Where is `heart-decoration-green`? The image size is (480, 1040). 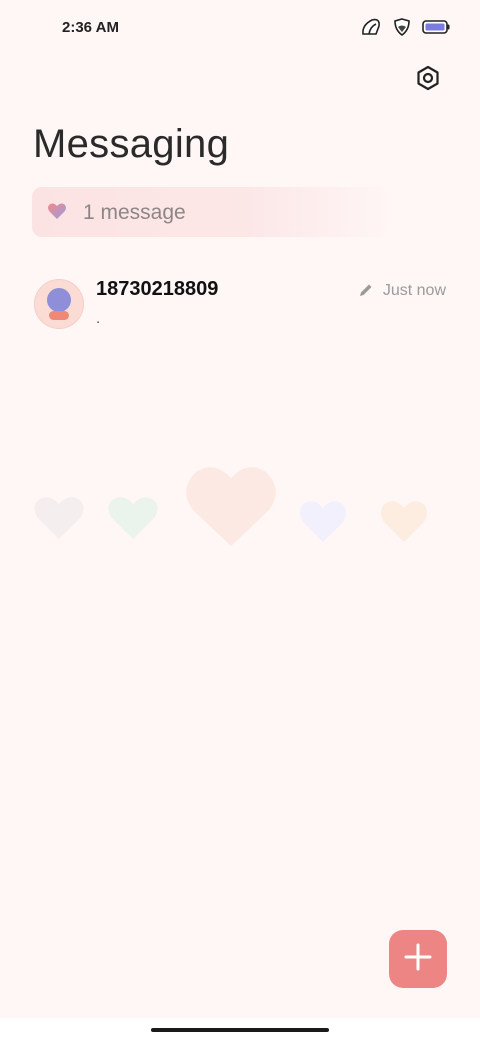
heart-decoration-green is located at coordinates (133, 518).